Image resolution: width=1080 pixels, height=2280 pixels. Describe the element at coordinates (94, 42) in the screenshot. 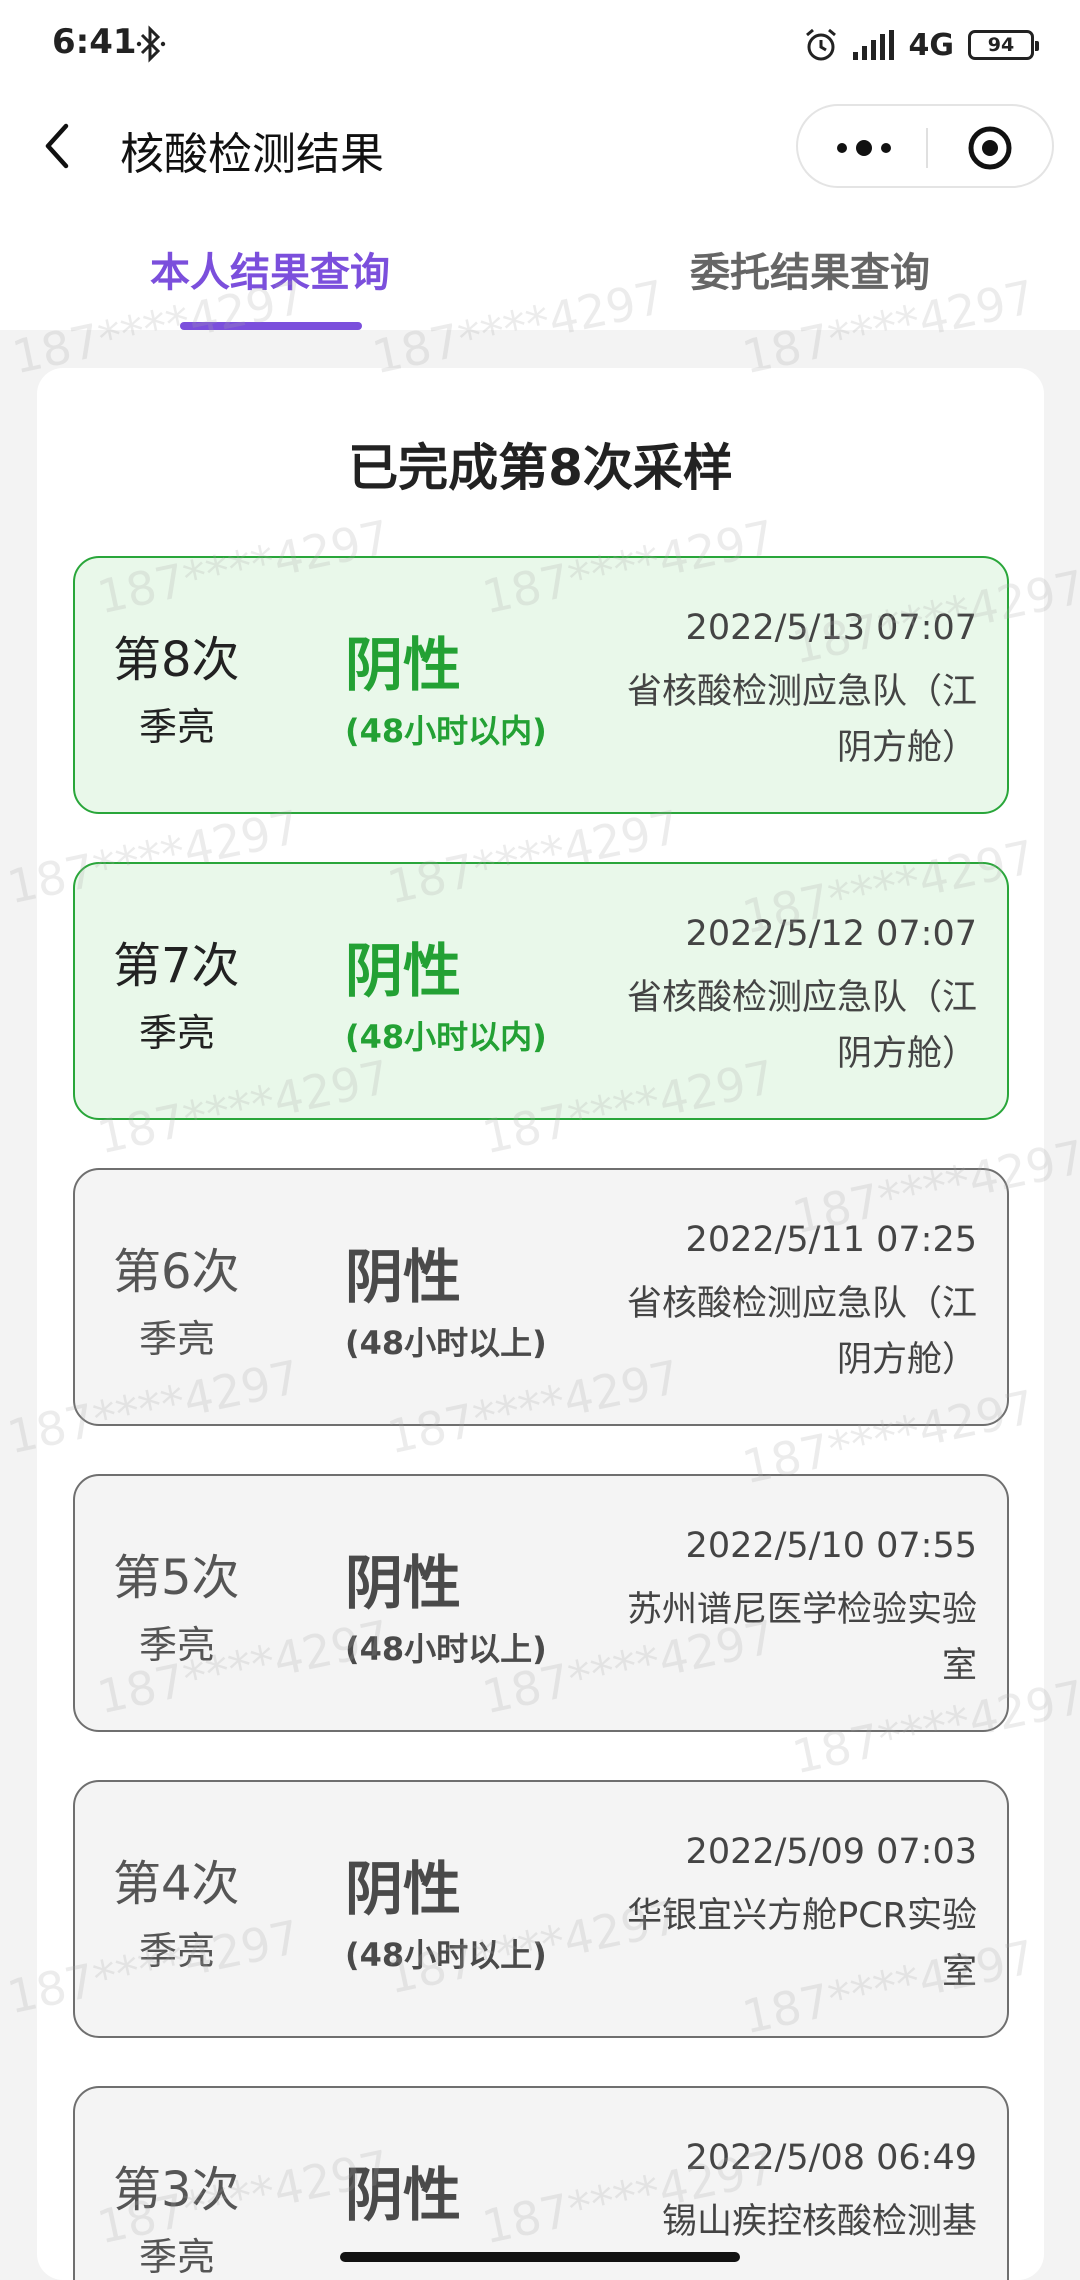

I see `status-time: 6:41` at that location.